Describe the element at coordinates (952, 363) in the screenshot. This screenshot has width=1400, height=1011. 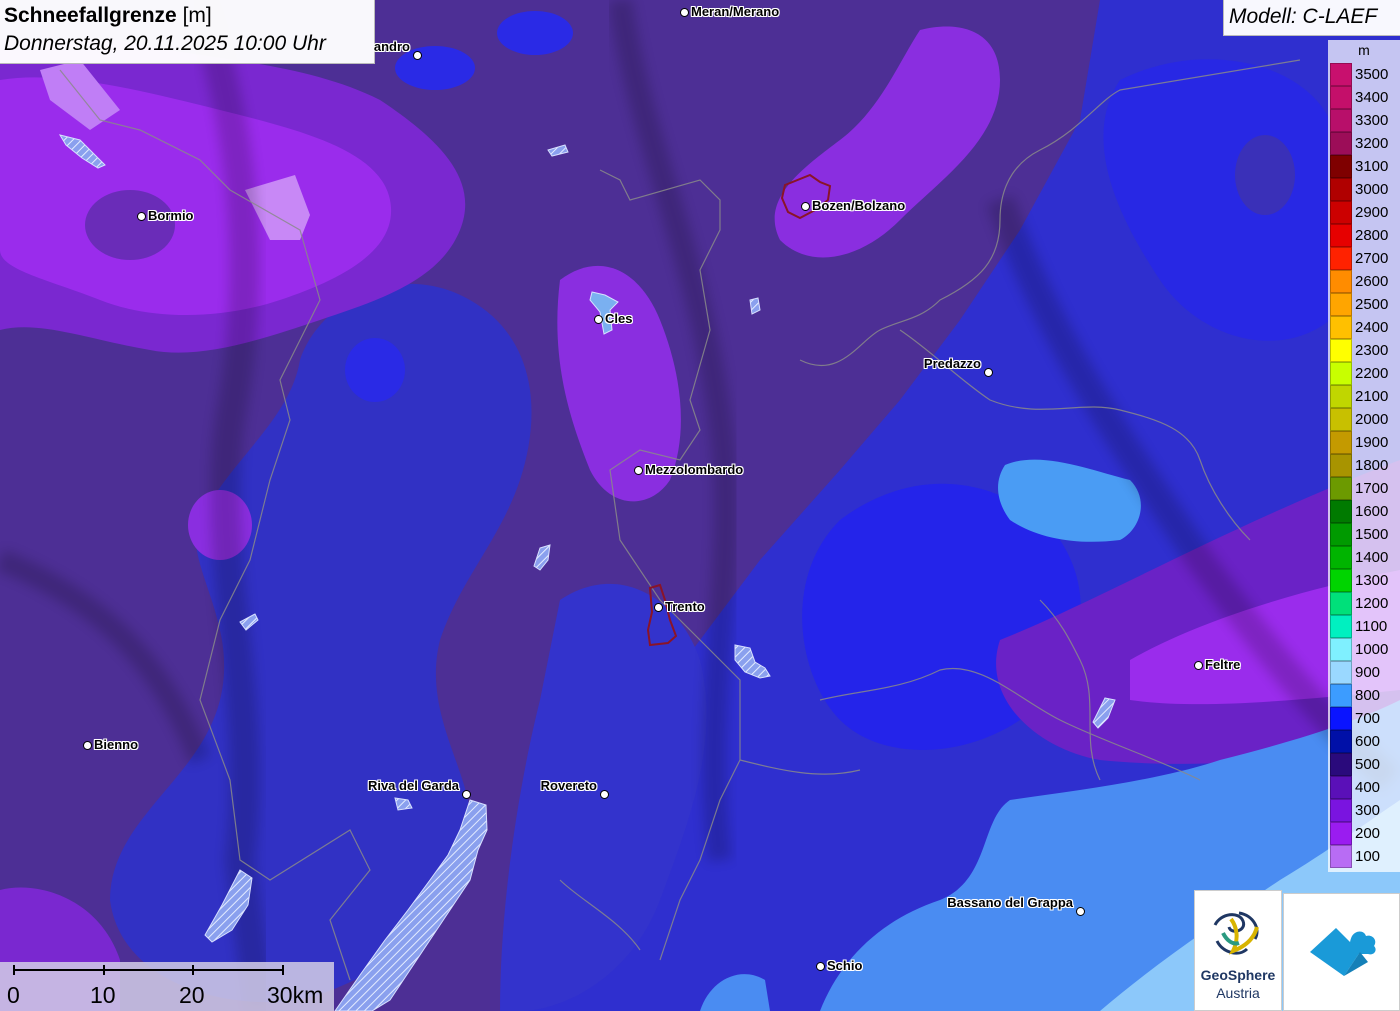
I see `city-label: Predazzo` at that location.